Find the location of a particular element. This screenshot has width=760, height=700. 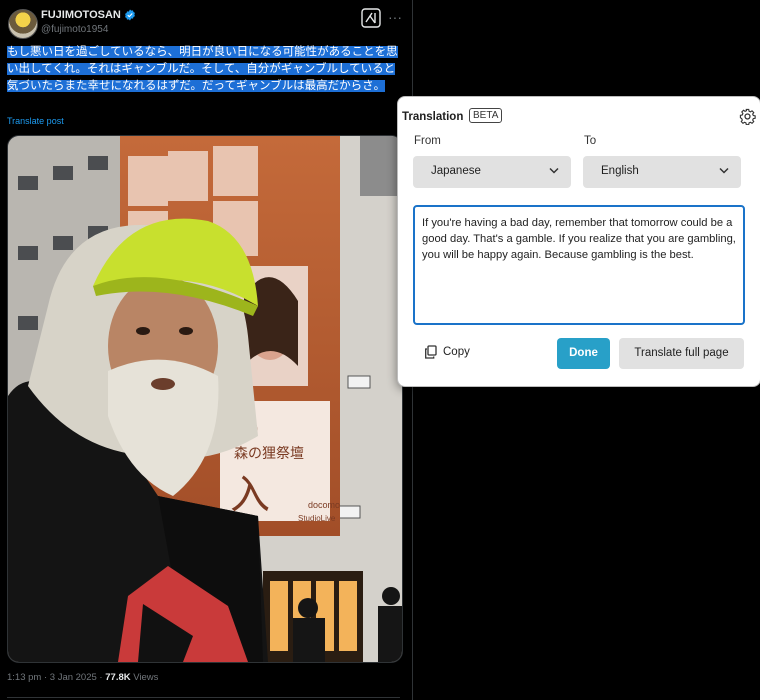

to-label: To is located at coordinates (590, 141).